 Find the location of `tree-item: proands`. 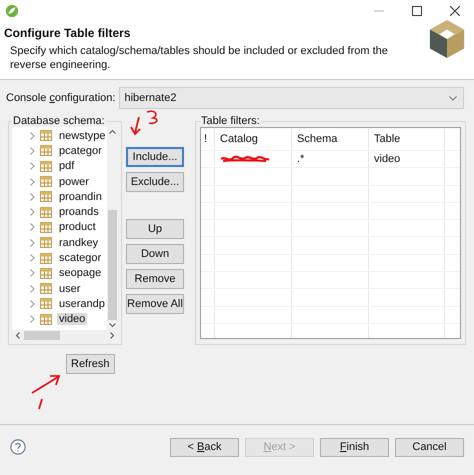

tree-item: proands is located at coordinates (79, 212).